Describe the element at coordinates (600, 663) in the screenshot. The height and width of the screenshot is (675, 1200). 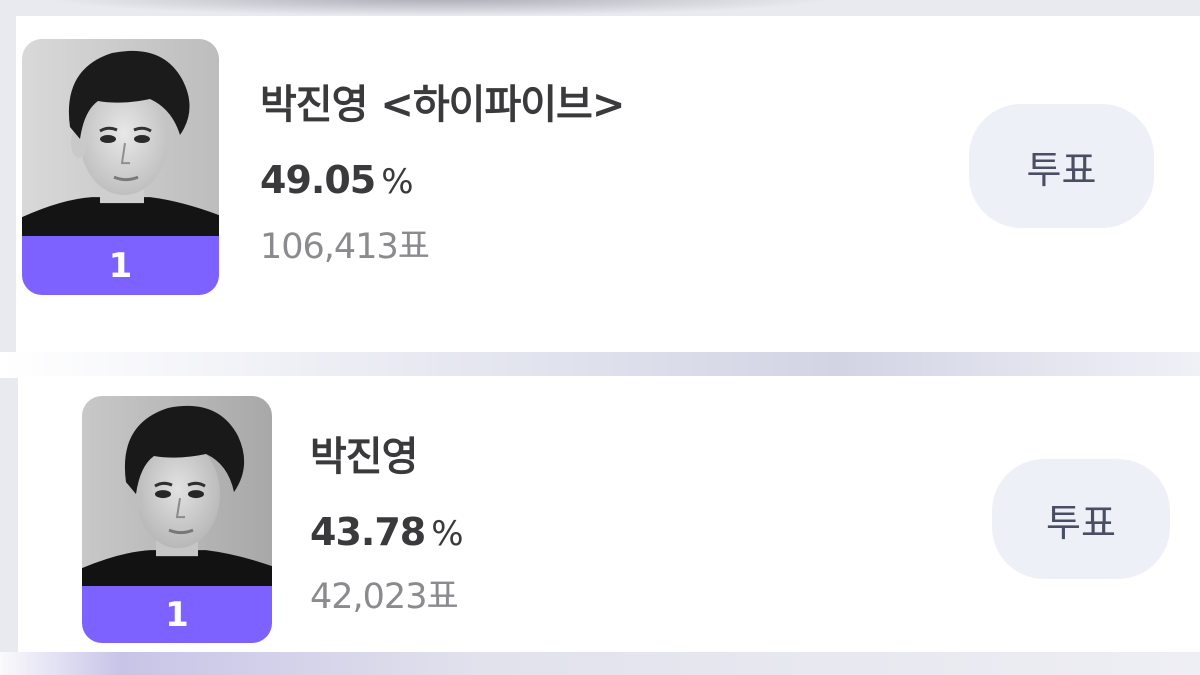
I see `bottom-shadow` at that location.